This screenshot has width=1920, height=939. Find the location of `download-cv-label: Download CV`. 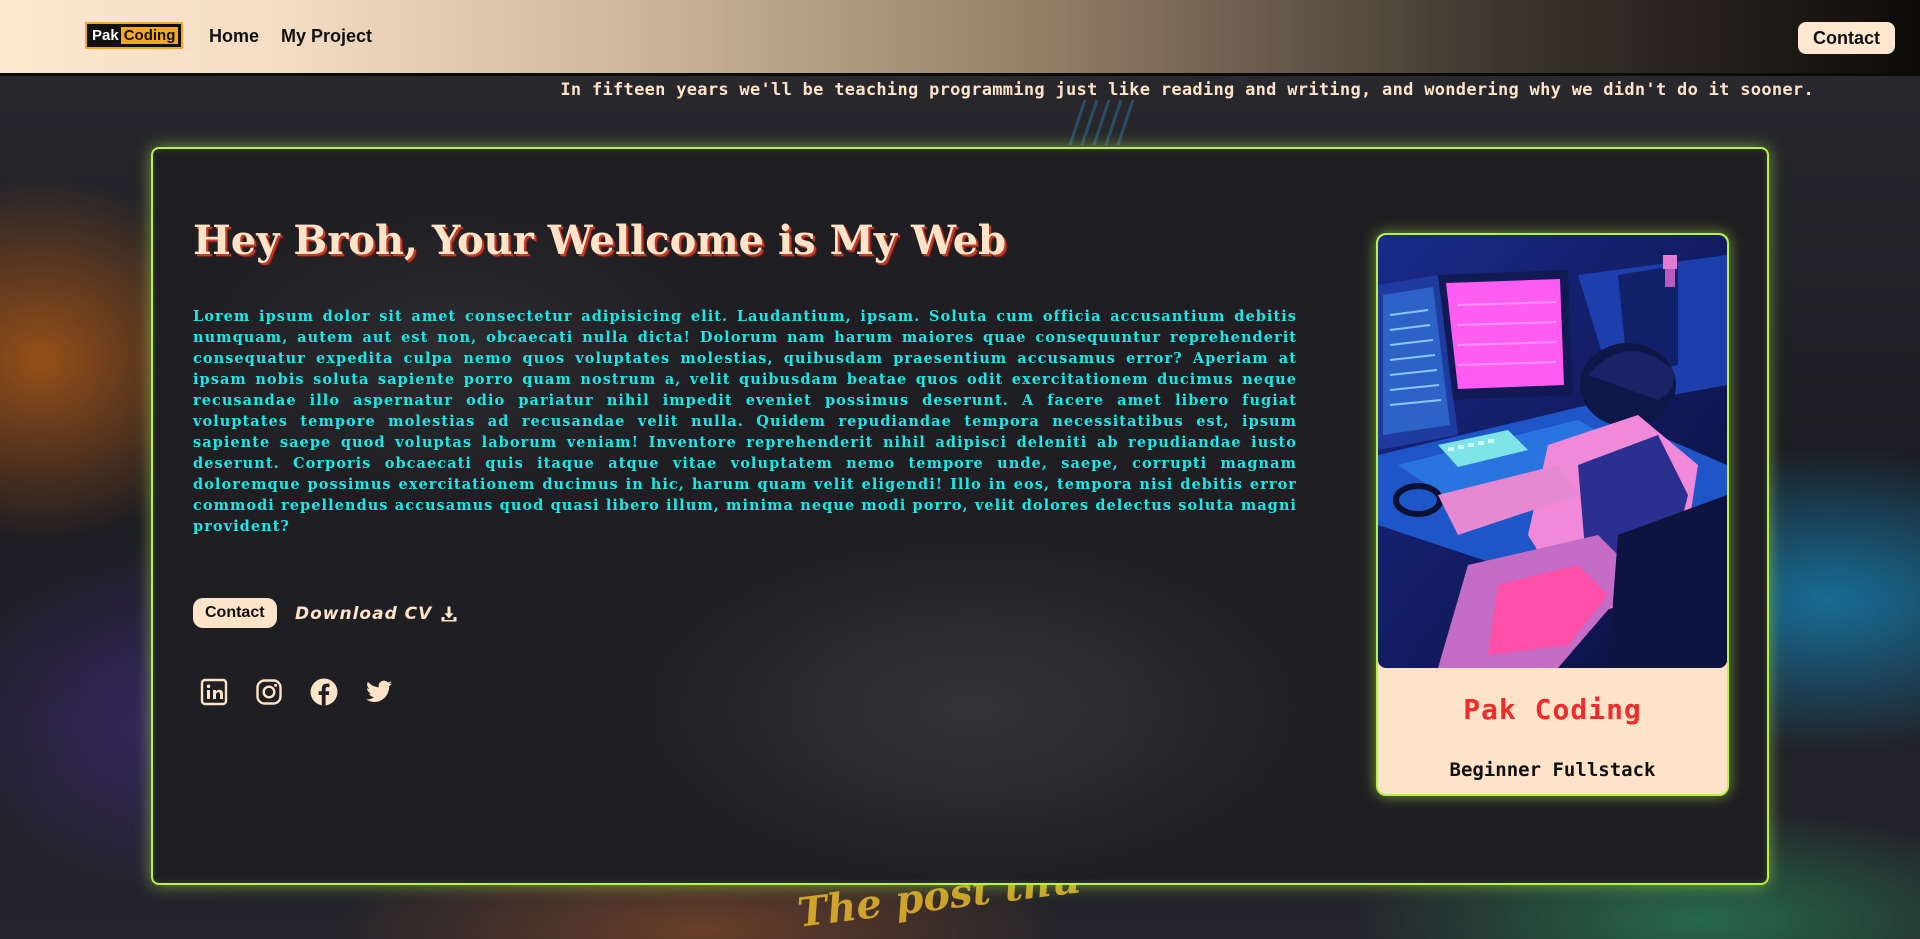

download-cv-label: Download CV is located at coordinates (364, 614).